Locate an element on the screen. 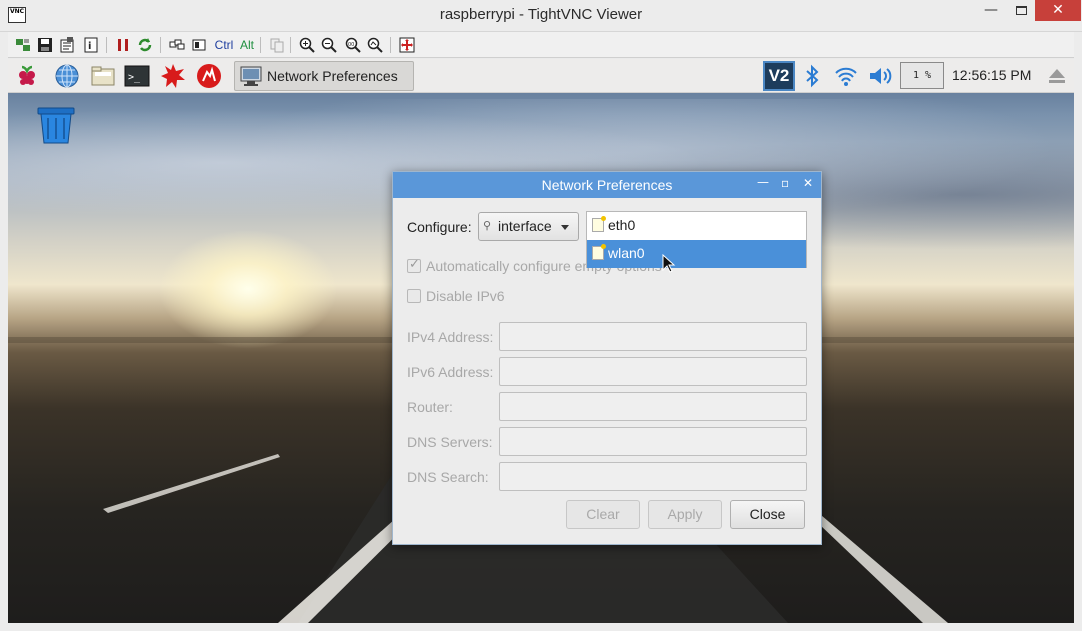 The height and width of the screenshot is (631, 1082). maximize-icon is located at coordinates (1021, 10).